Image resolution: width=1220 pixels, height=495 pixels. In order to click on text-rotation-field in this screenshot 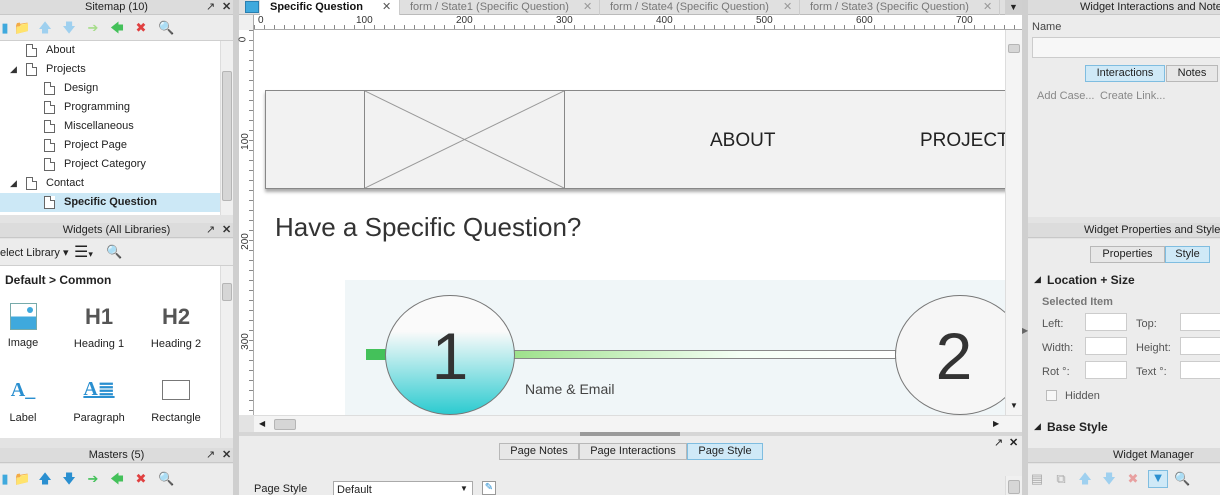, I will do `click(1200, 370)`.